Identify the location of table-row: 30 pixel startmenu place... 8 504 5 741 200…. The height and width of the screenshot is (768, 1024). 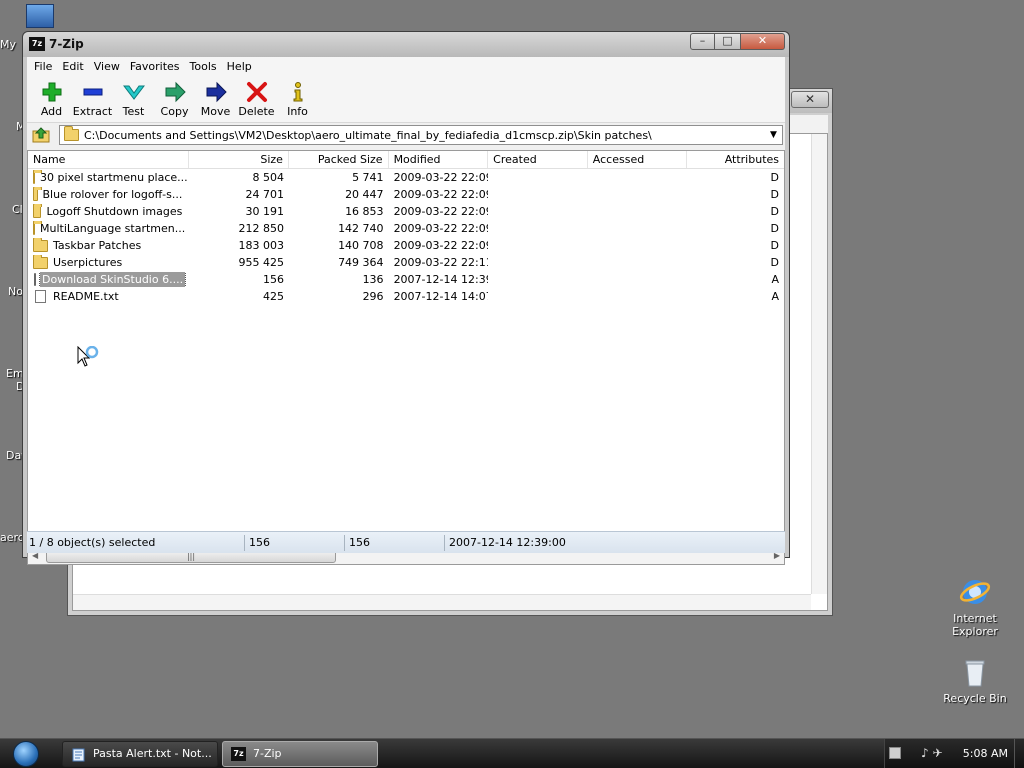
(406, 177).